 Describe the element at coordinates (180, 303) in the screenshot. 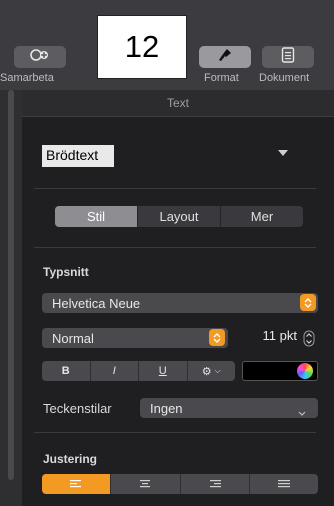

I see `font-family-select: Helvetica Neue` at that location.